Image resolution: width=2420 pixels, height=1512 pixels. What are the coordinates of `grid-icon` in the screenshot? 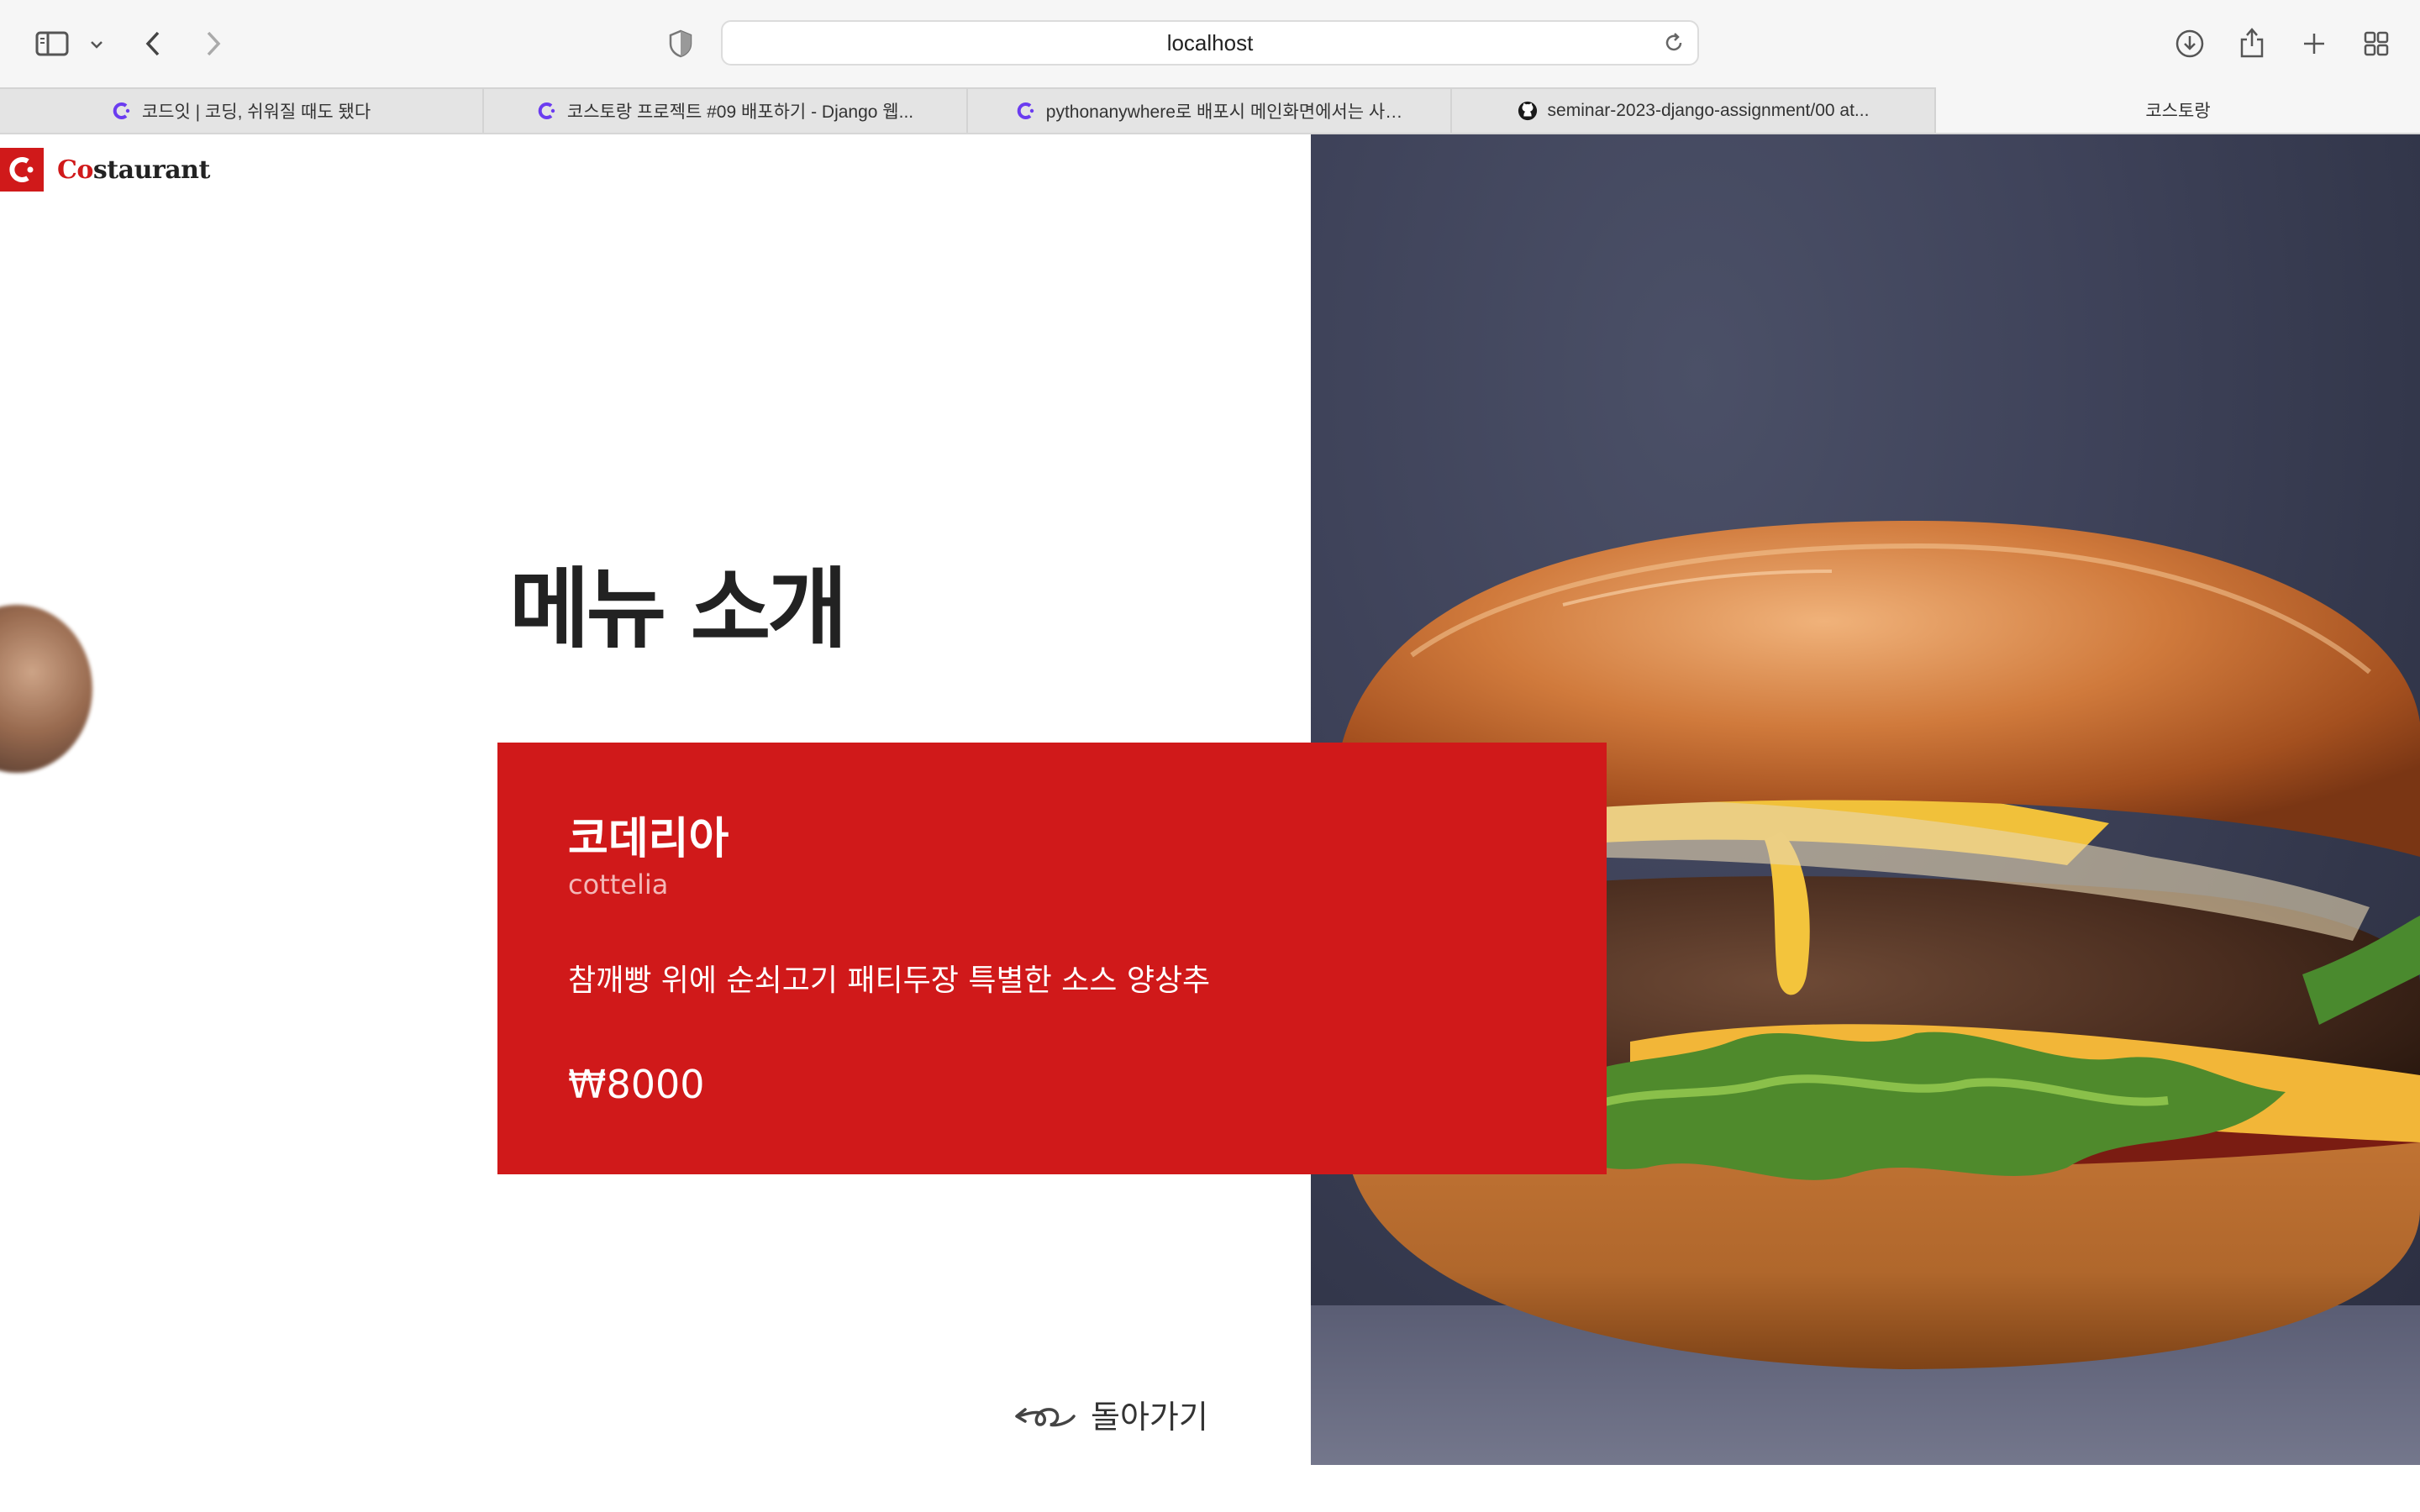 It's located at (2376, 43).